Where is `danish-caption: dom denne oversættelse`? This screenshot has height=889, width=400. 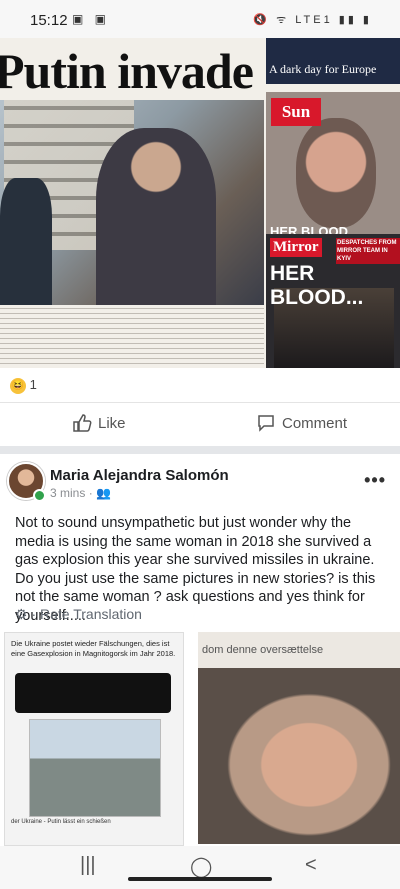 danish-caption: dom denne oversættelse is located at coordinates (263, 650).